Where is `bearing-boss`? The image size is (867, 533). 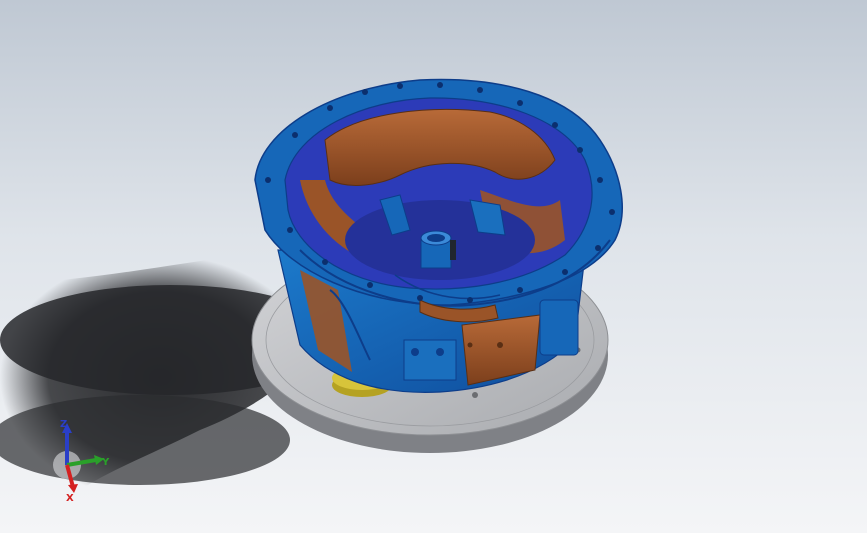 bearing-boss is located at coordinates (438, 249).